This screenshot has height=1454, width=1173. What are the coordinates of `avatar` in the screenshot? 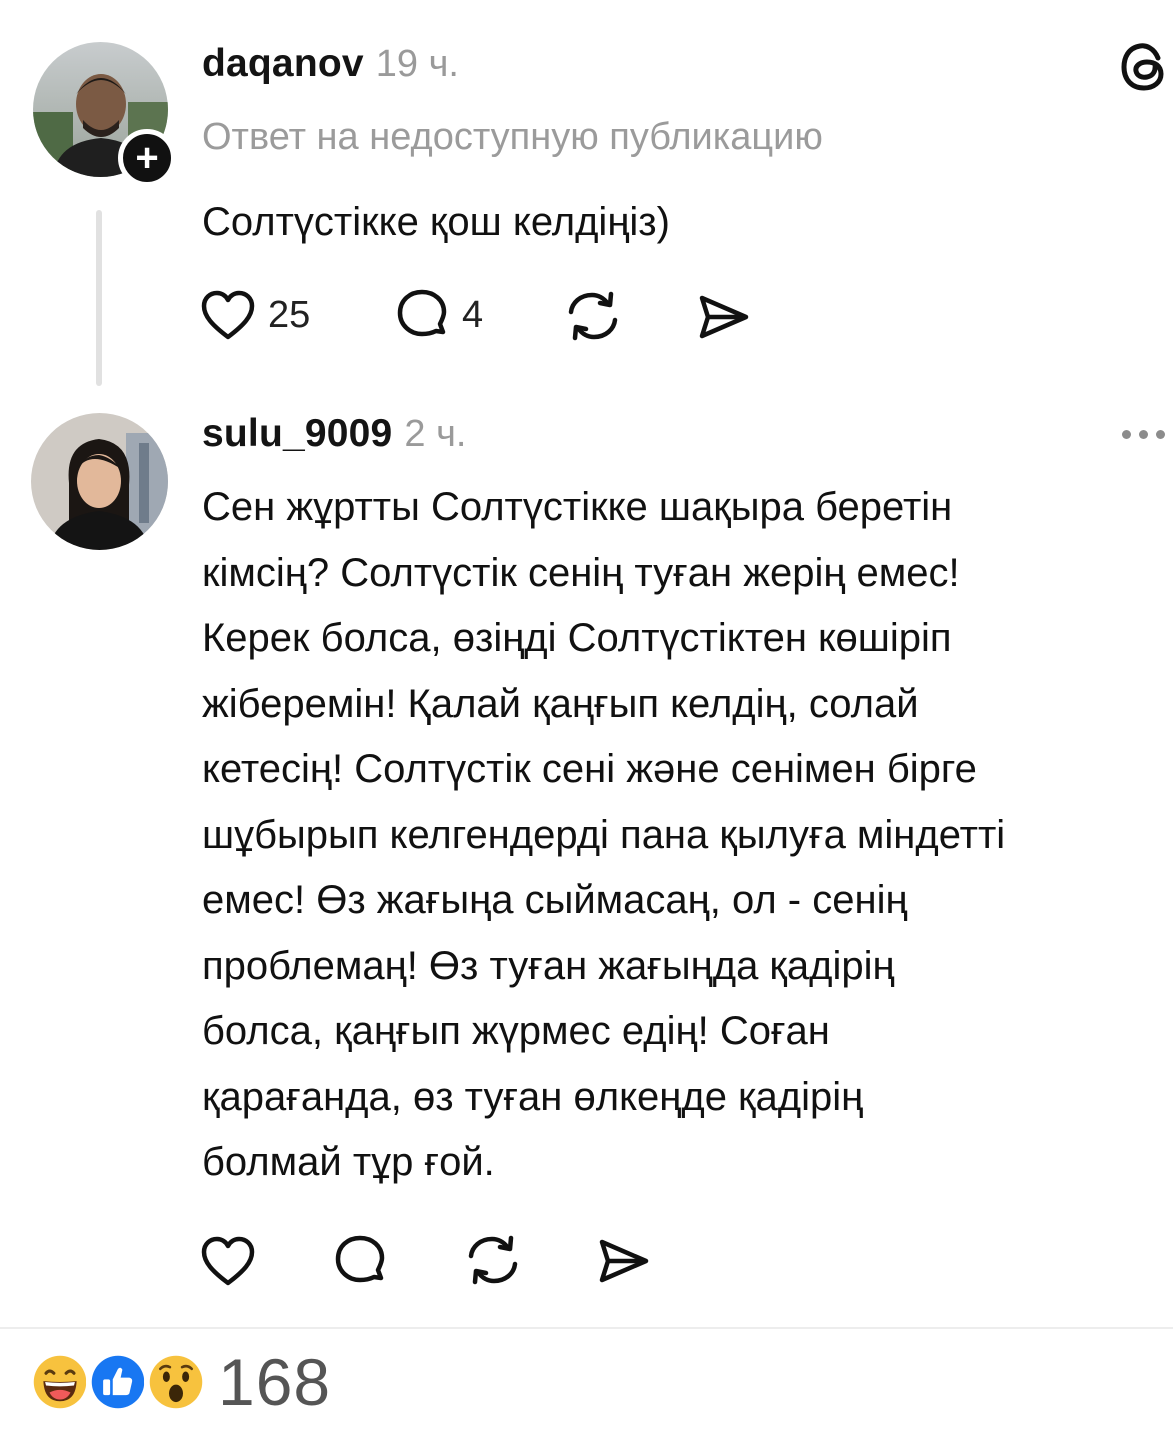 It's located at (99, 481).